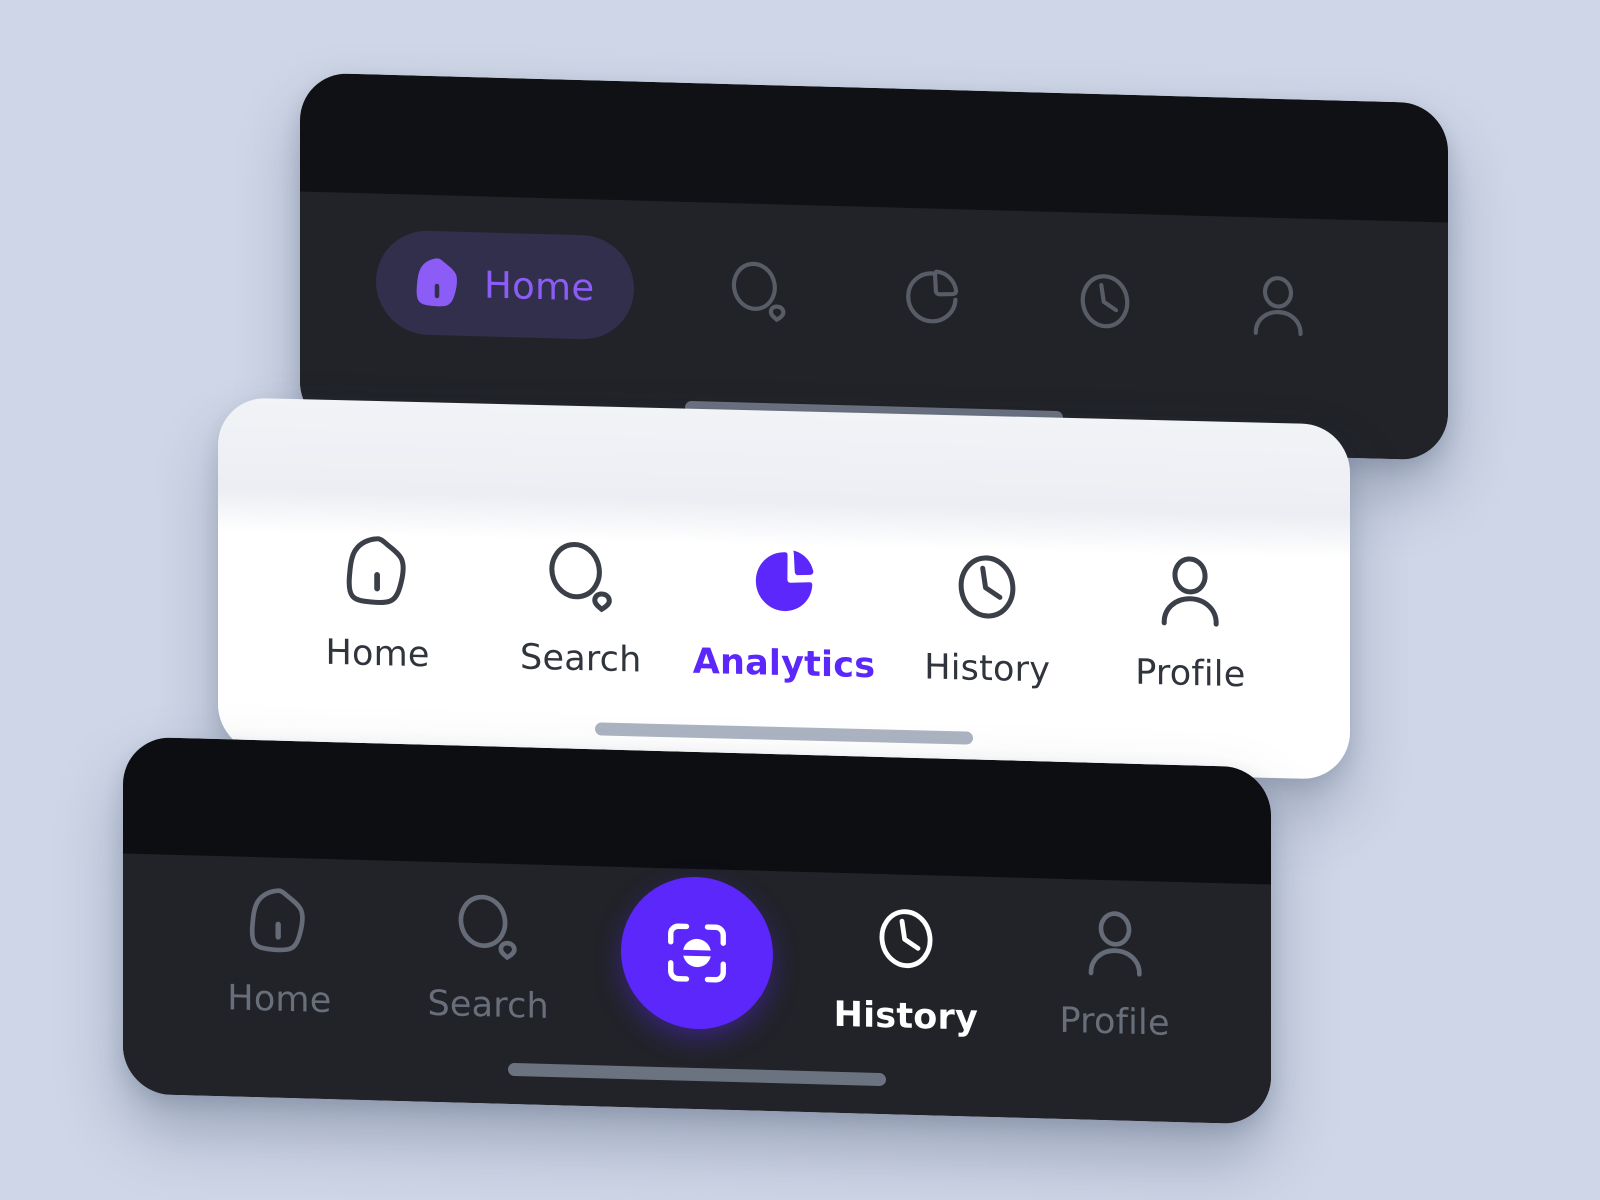 The width and height of the screenshot is (1600, 1200). I want to click on nav-item-scan, so click(696, 953).